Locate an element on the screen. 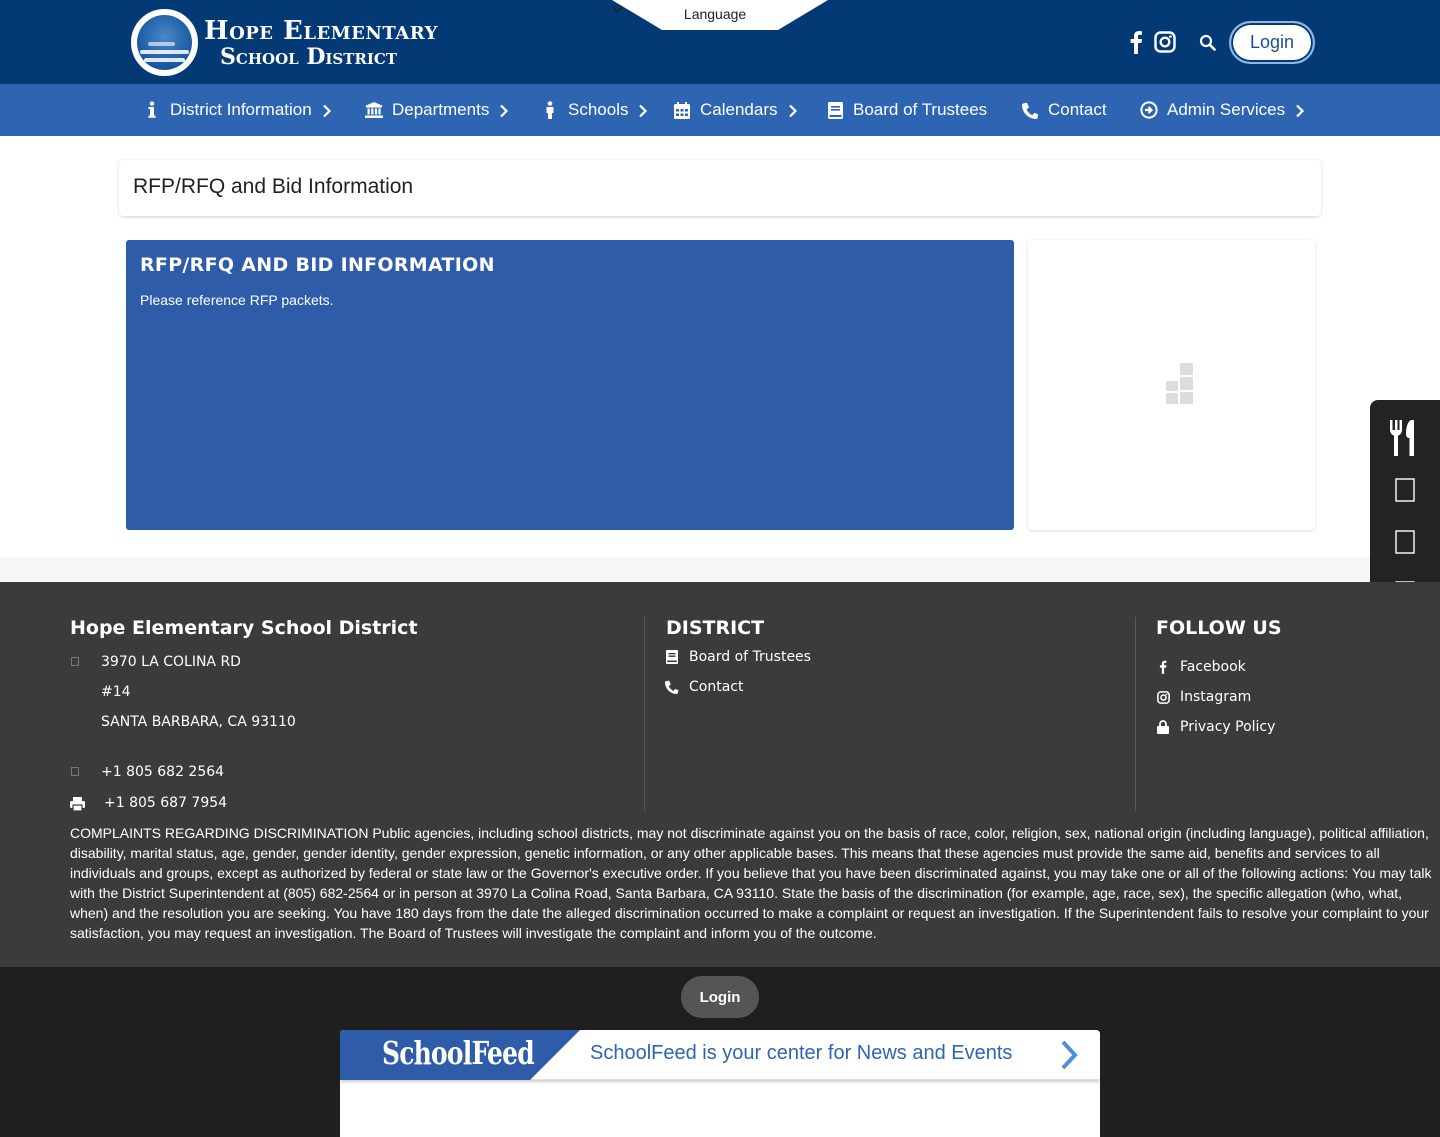 Image resolution: width=1440 pixels, height=1137 pixels. footer-link-facebook: Facebook is located at coordinates (1201, 667).